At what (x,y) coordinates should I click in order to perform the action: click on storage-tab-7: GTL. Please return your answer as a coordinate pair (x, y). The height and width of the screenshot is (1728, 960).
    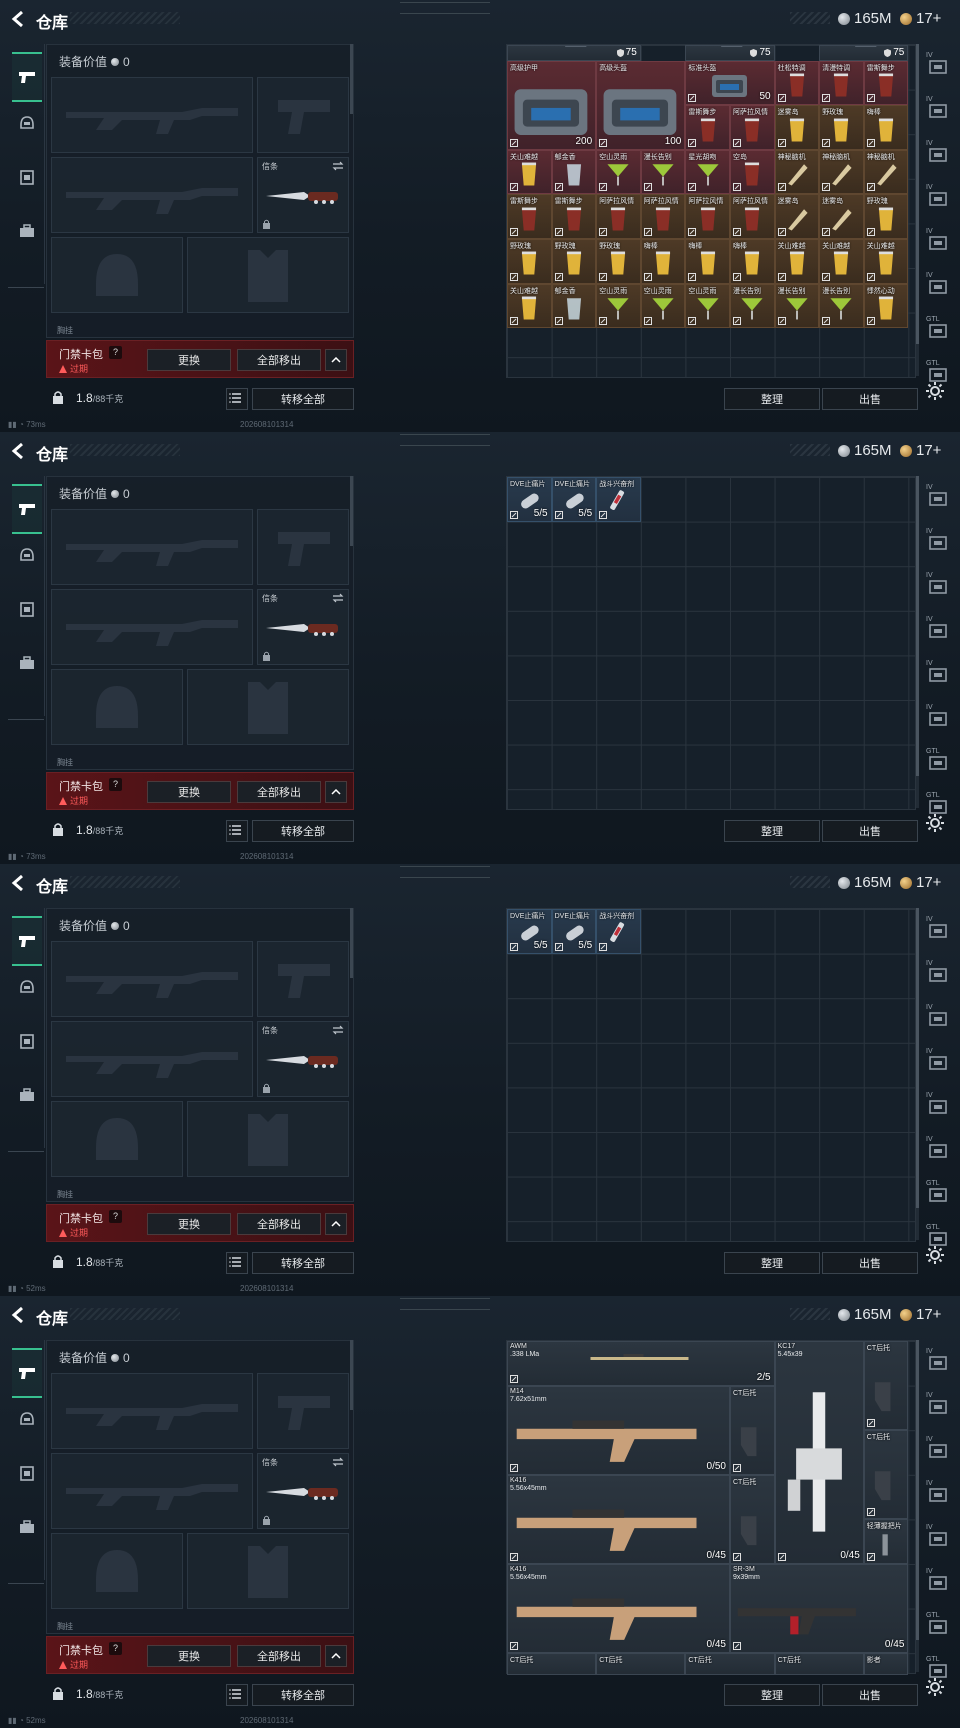
    Looking at the image, I should click on (938, 1626).